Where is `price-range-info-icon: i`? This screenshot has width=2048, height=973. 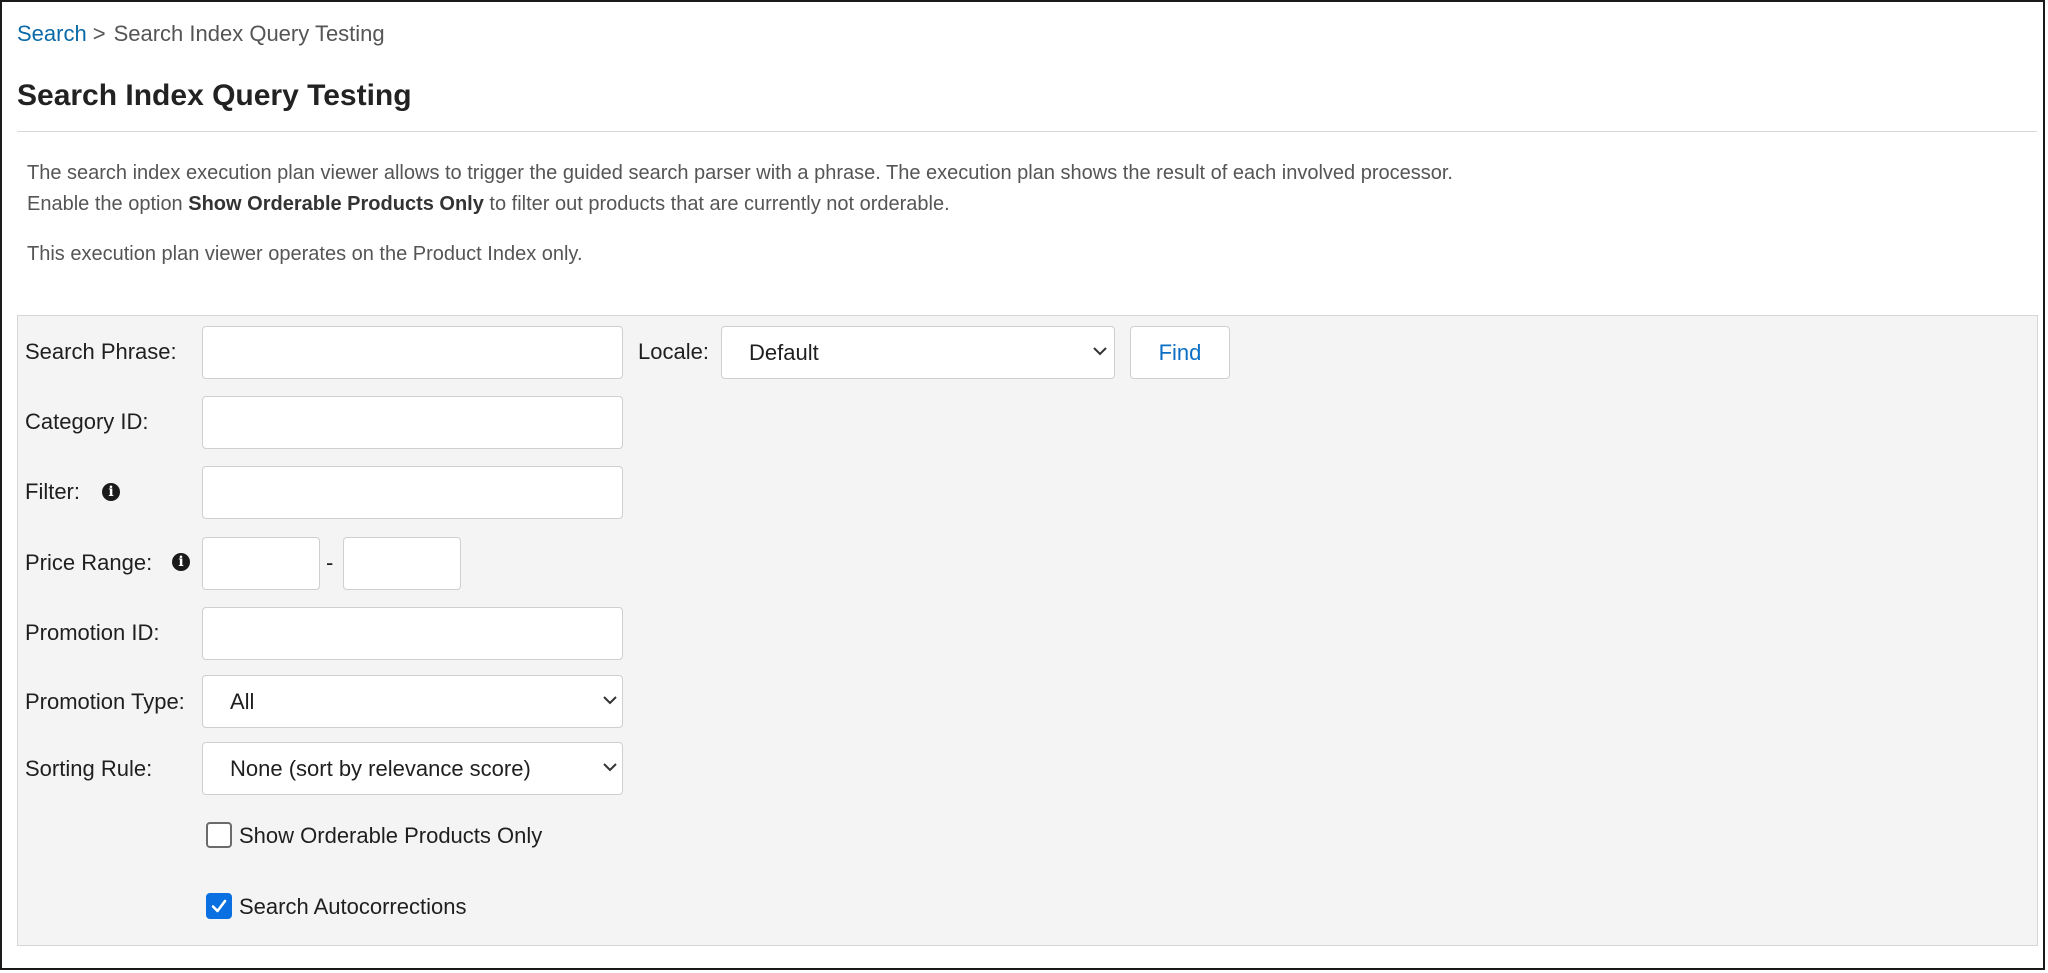
price-range-info-icon: i is located at coordinates (181, 562).